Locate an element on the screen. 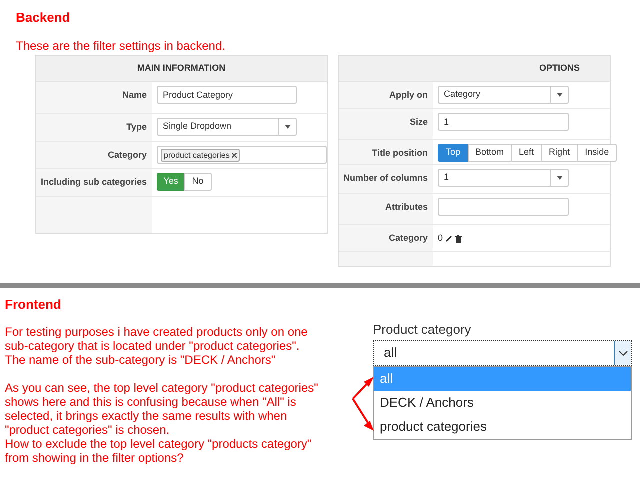  paragraph-line: The name of the sub-category is "DECK / Anchors" is located at coordinates (140, 360).